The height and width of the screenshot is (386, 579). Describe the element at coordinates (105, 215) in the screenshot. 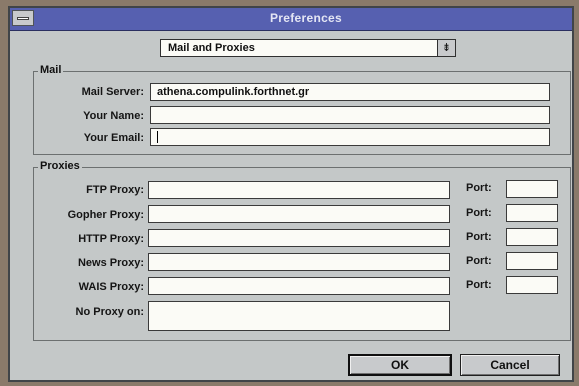

I see `gopher-proxy-label: Gopher Proxy:` at that location.